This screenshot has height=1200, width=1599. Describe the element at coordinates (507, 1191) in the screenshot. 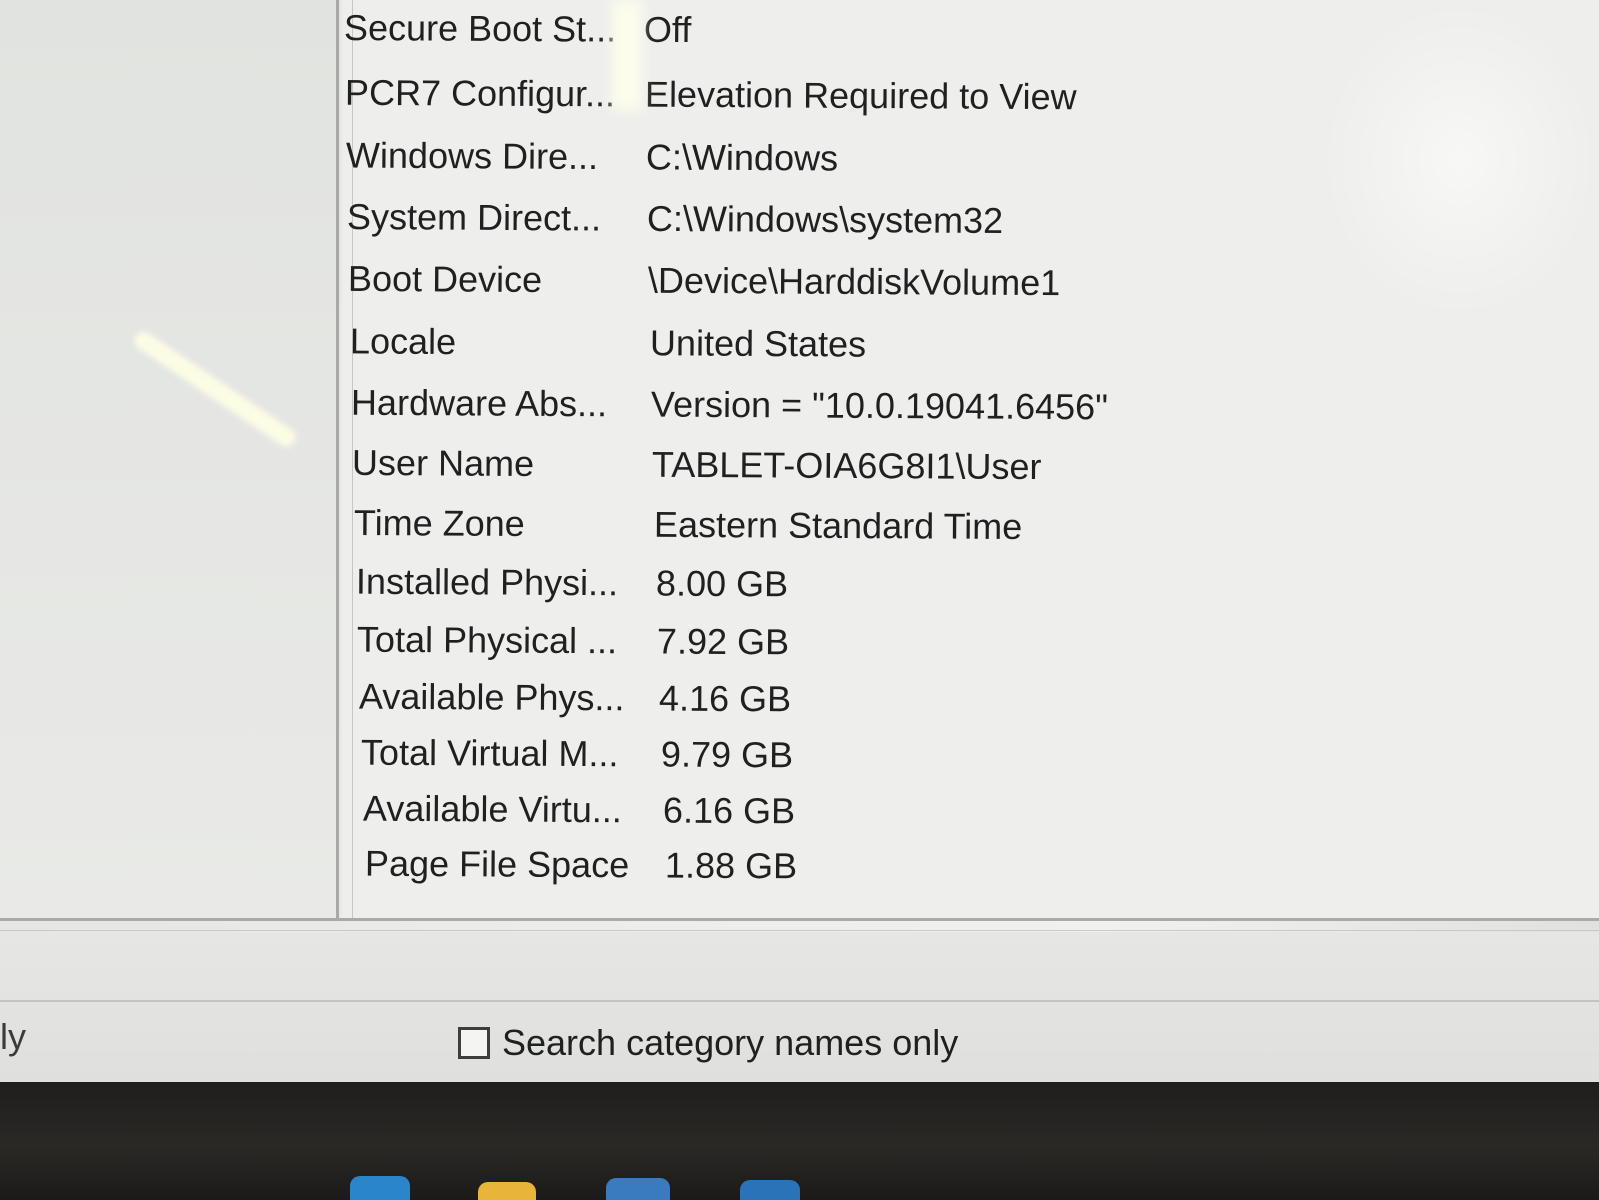

I see `file-explorer-icon` at that location.